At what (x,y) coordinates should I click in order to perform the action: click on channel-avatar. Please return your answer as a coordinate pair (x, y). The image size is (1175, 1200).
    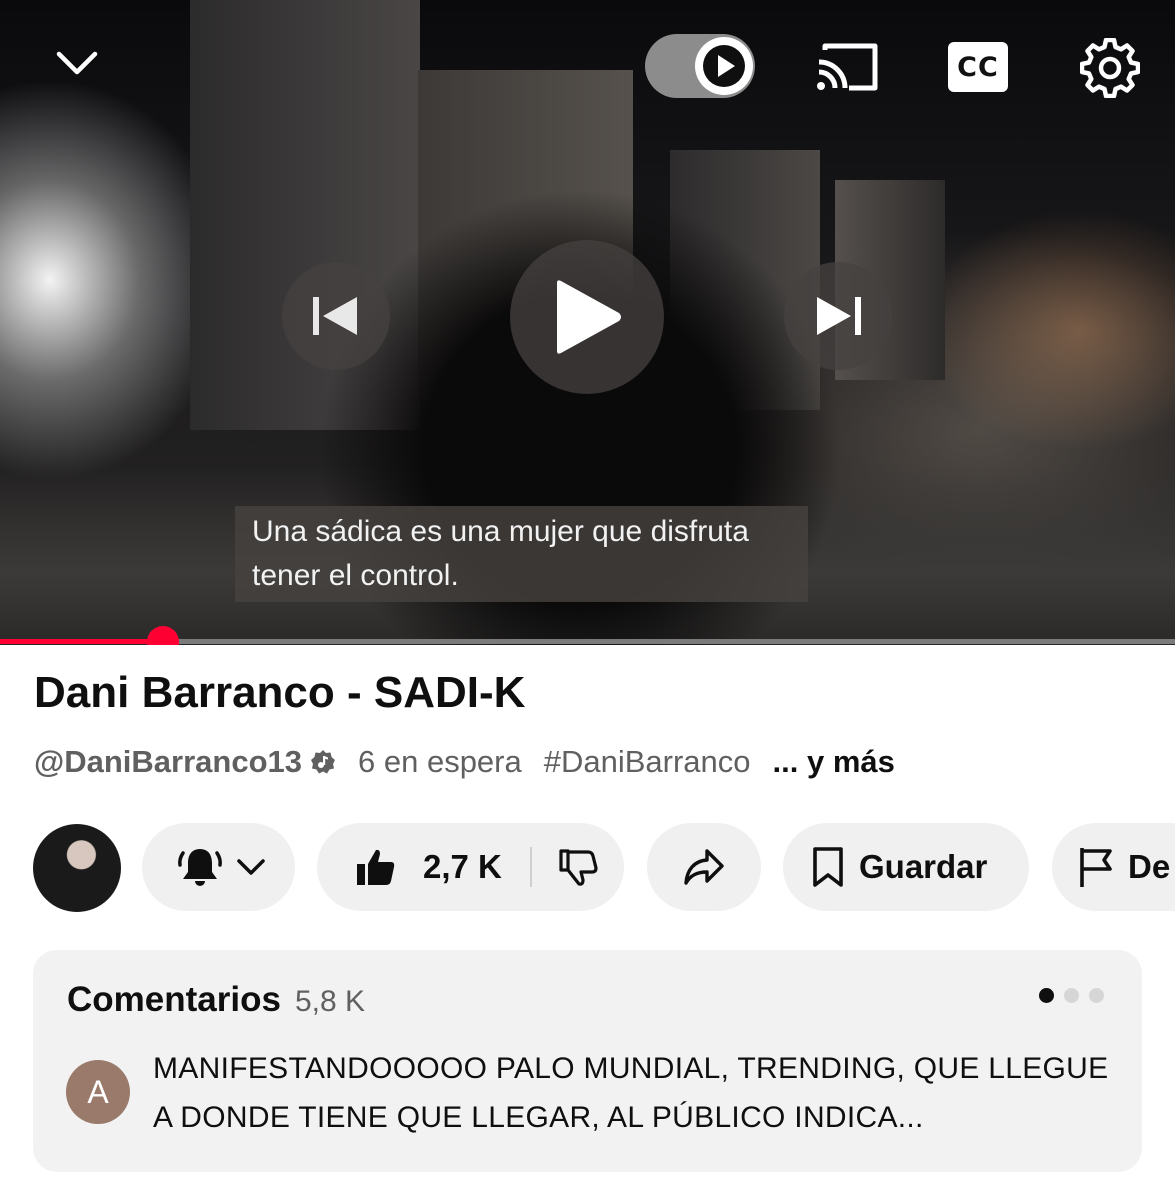
    Looking at the image, I should click on (77, 868).